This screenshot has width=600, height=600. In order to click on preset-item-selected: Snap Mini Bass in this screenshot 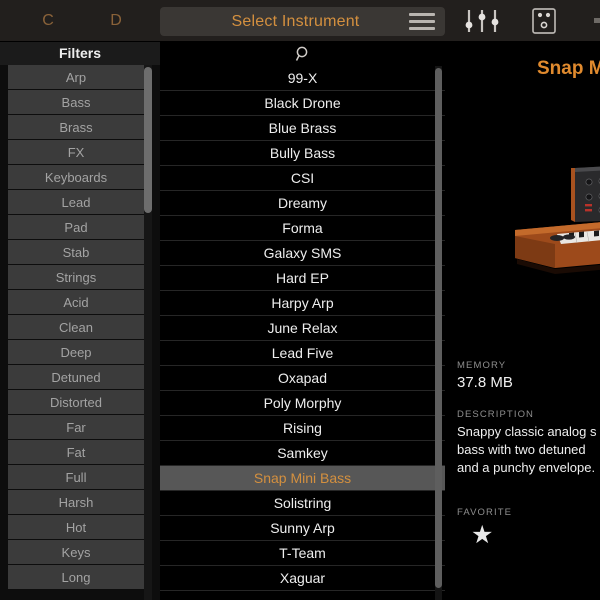, I will do `click(302, 478)`.